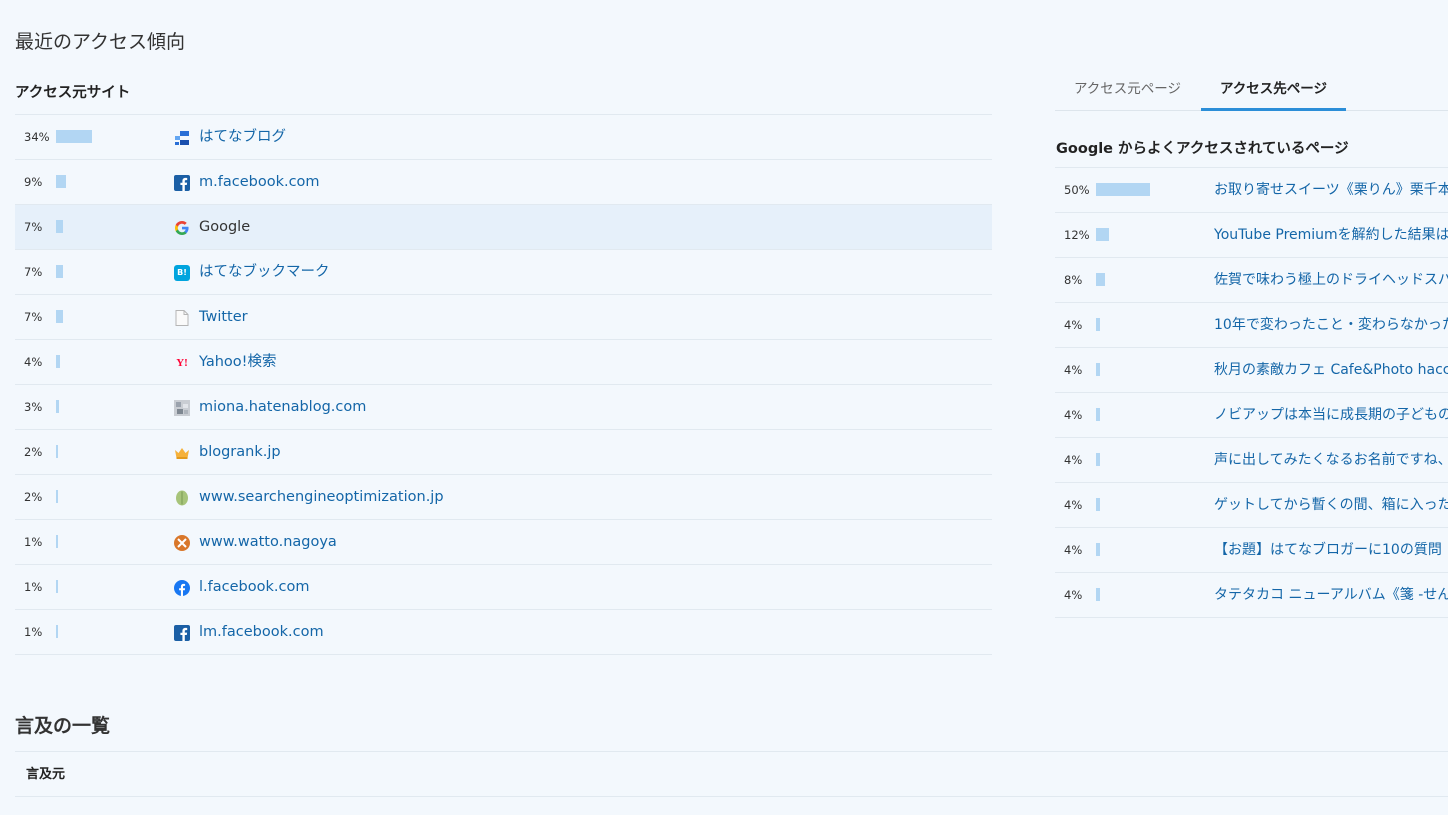 The image size is (1448, 815). What do you see at coordinates (100, 42) in the screenshot?
I see `page-title: 最近のアクセス傾向` at bounding box center [100, 42].